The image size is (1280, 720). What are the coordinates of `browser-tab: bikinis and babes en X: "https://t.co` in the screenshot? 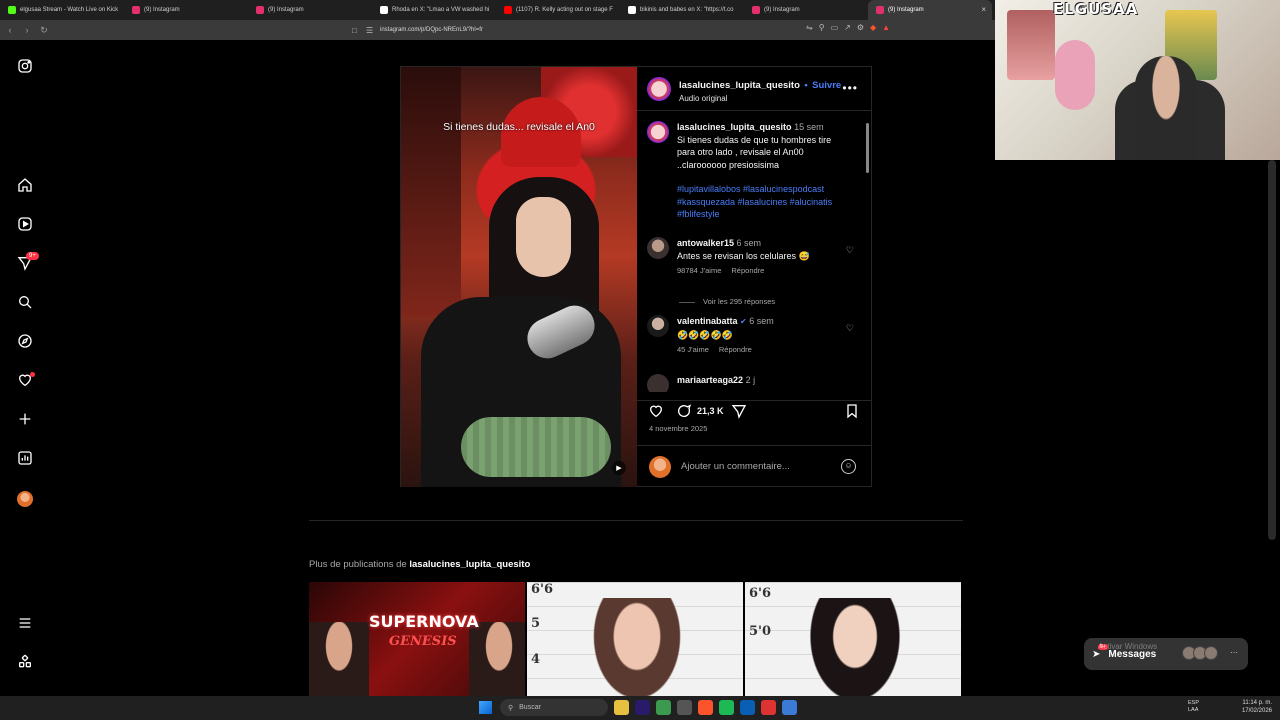 It's located at (682, 10).